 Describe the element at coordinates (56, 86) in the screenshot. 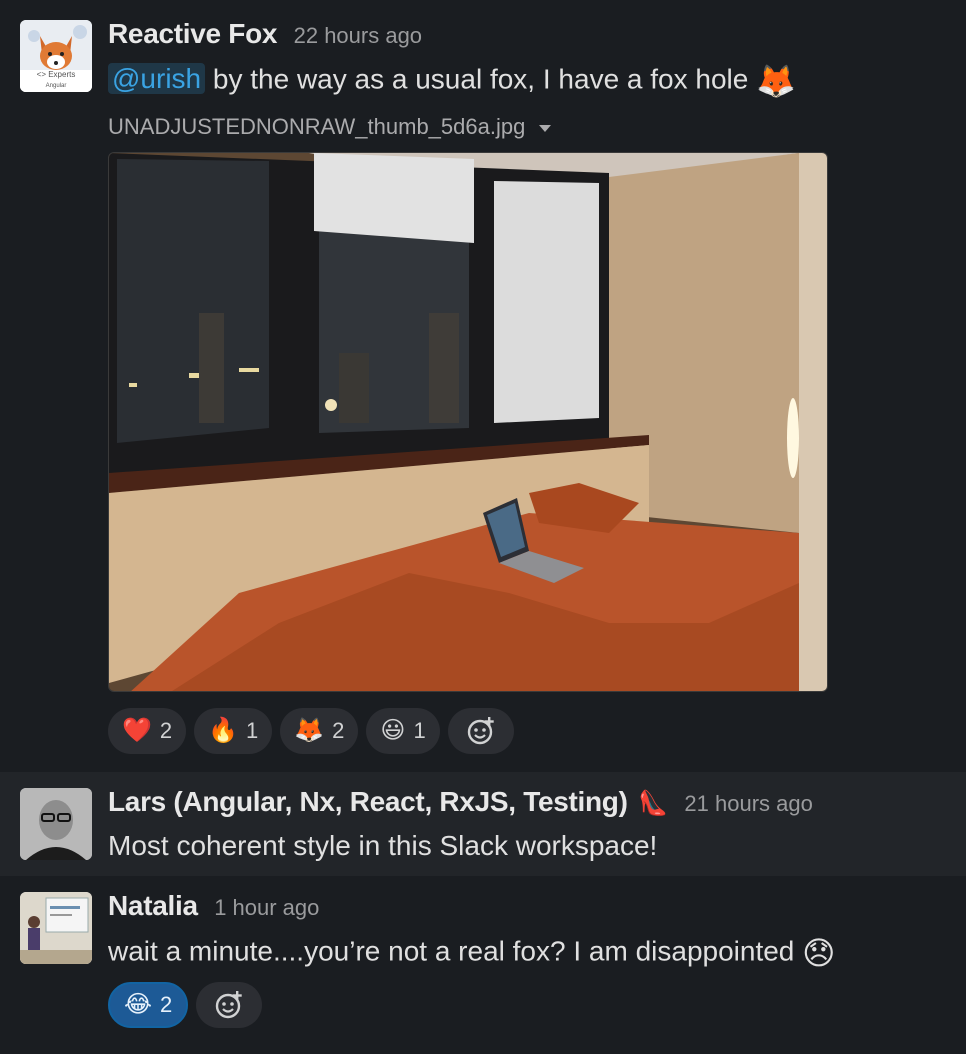

I see `avatar-caption-sub: Angular` at that location.